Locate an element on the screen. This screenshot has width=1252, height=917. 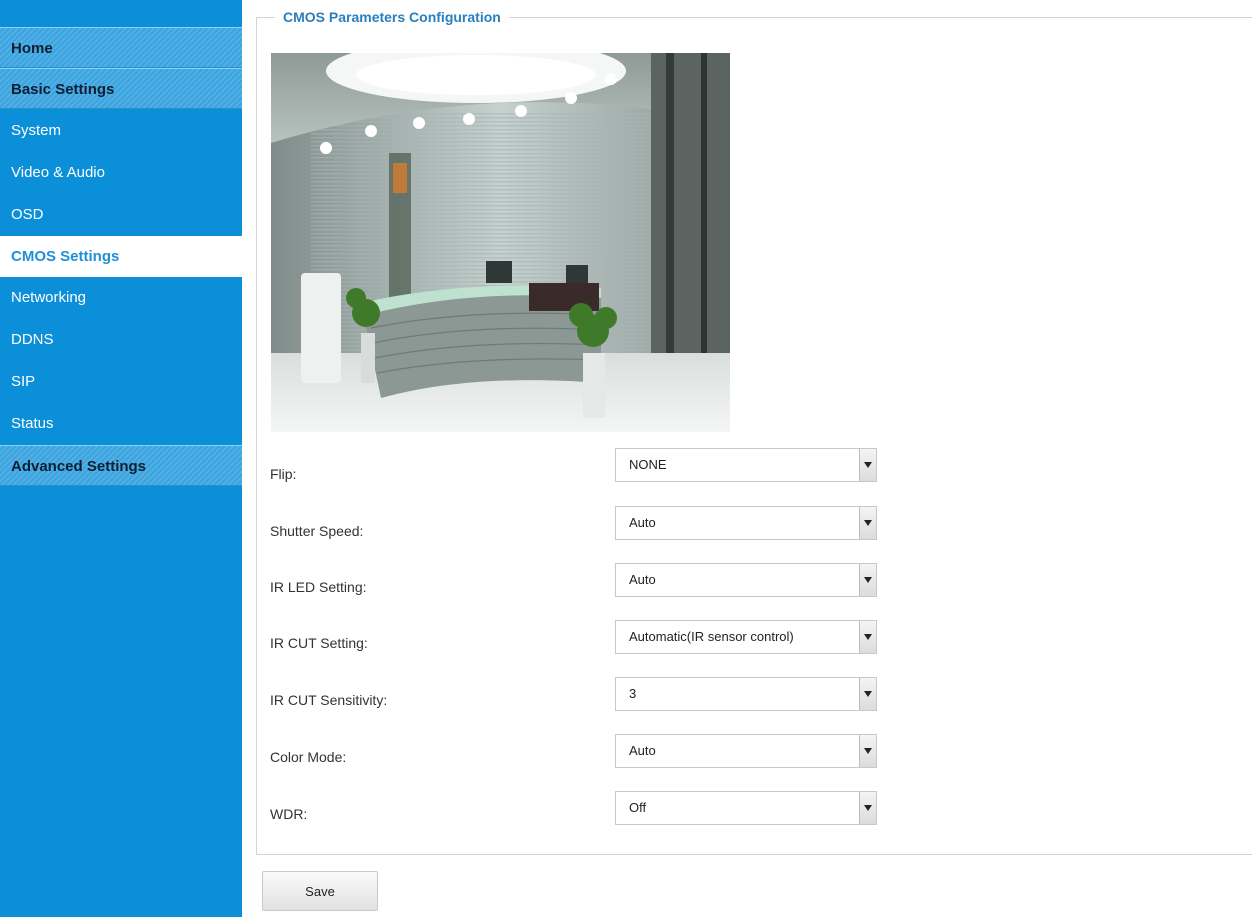
sidebar-item-basic-settings: Basic Settings is located at coordinates (121, 88).